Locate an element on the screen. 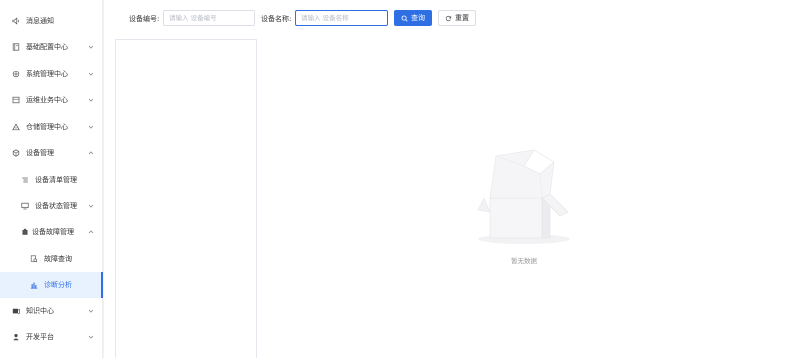 This screenshot has height=358, width=800. query-button-label: 查询 is located at coordinates (418, 18).